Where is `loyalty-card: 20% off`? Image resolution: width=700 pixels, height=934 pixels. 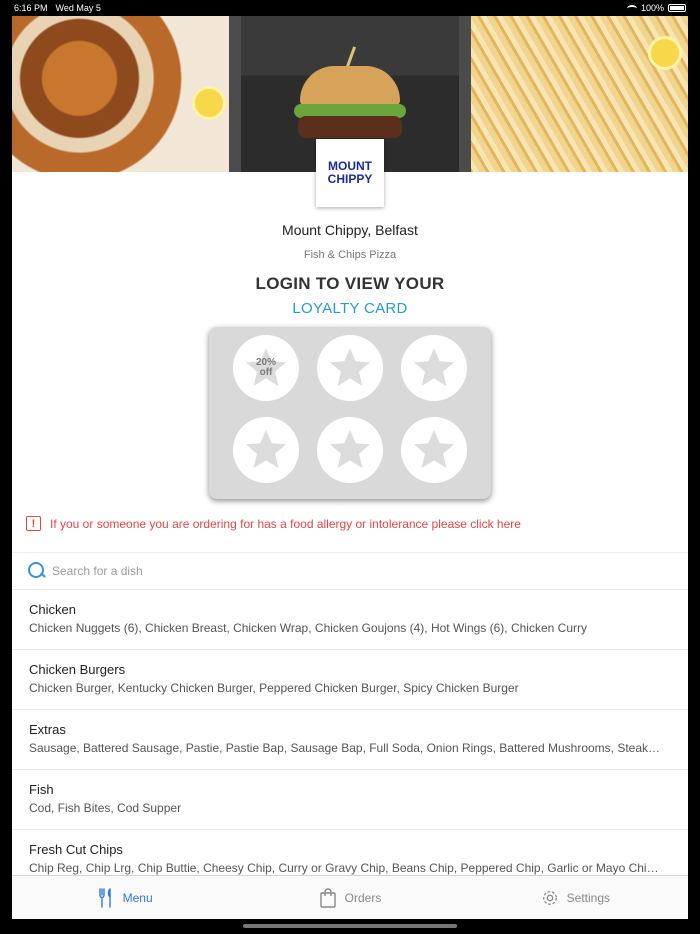 loyalty-card: 20% off is located at coordinates (350, 413).